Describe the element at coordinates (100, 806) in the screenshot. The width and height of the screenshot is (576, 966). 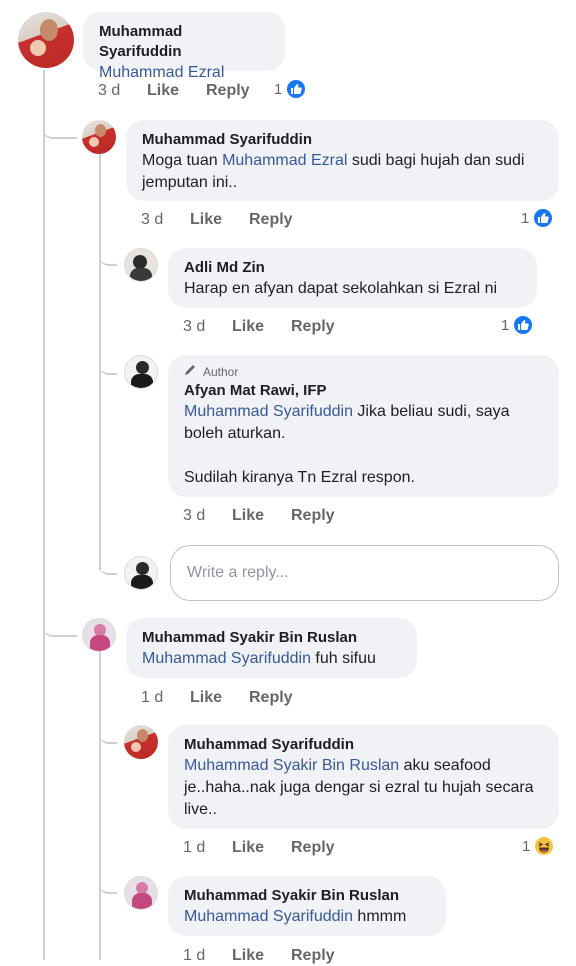
I see `thread-line-sub` at that location.